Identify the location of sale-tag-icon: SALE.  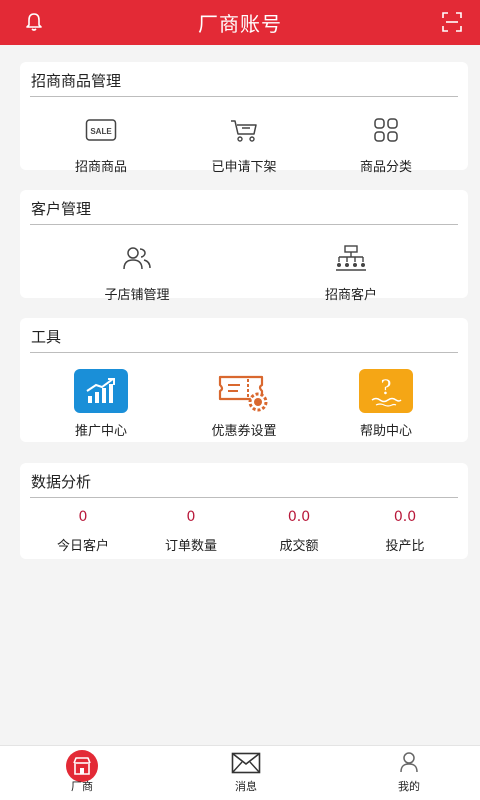
(101, 130).